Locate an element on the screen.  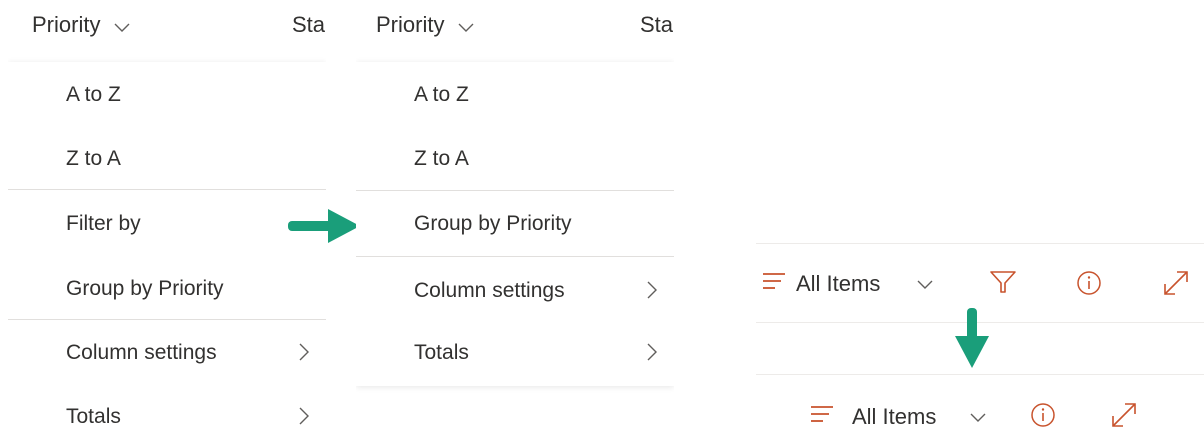
down-arrow-icon is located at coordinates (972, 340).